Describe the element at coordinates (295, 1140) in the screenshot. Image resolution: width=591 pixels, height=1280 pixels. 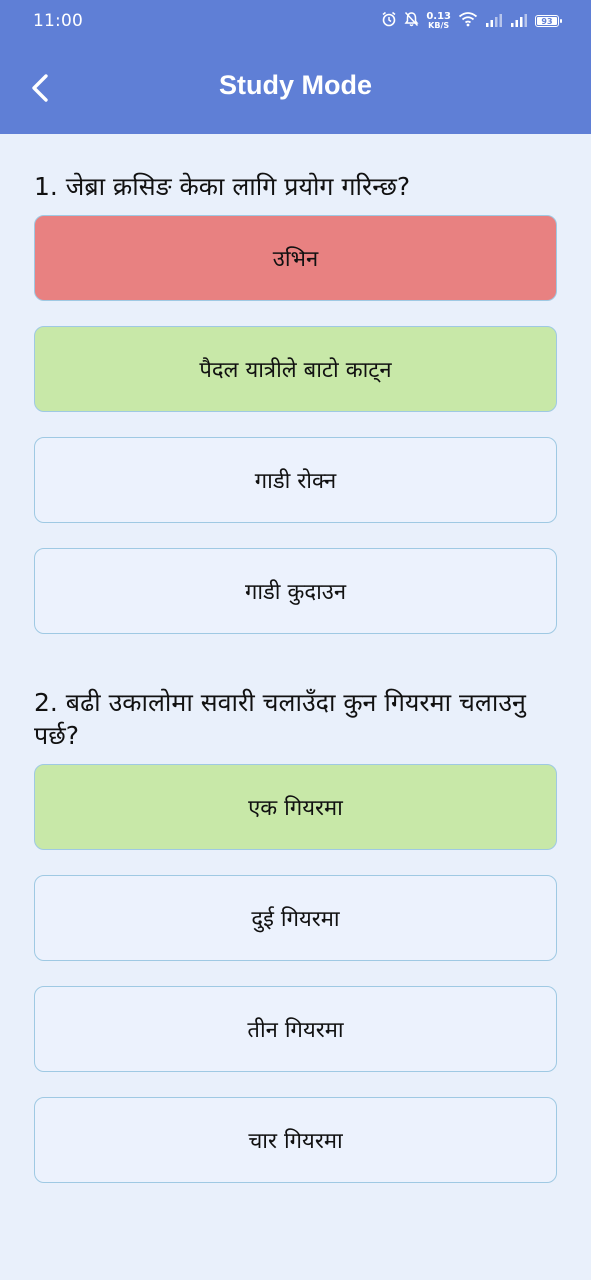
I see `answer-option: चार गियरमा` at that location.